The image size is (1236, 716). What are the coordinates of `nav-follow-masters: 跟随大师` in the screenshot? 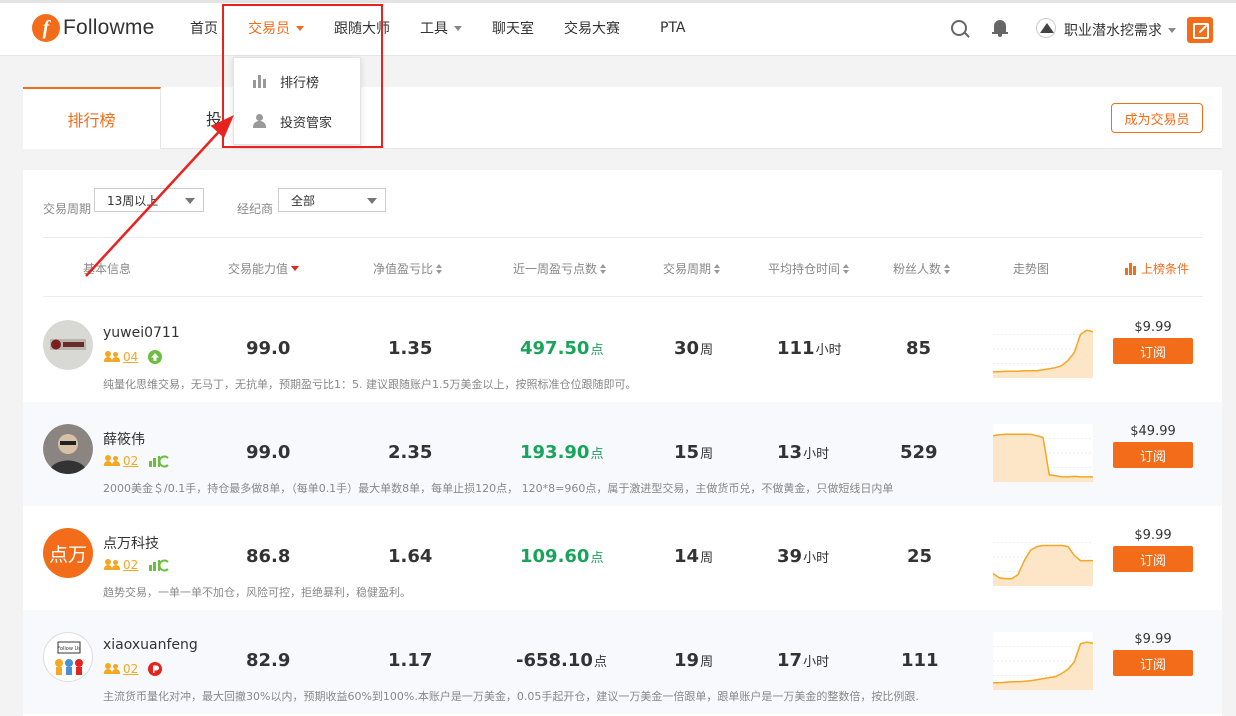 It's located at (362, 28).